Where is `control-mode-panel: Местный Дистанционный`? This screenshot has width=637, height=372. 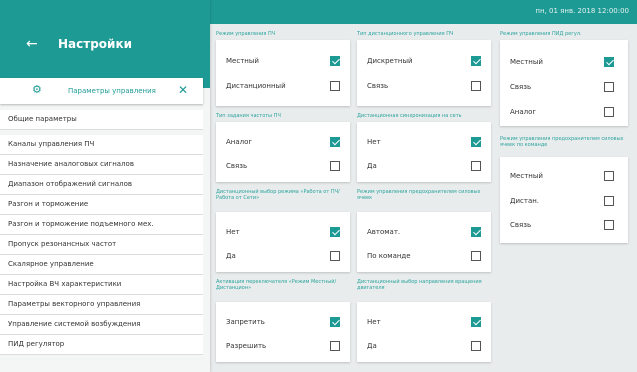 control-mode-panel: Местный Дистанционный is located at coordinates (283, 73).